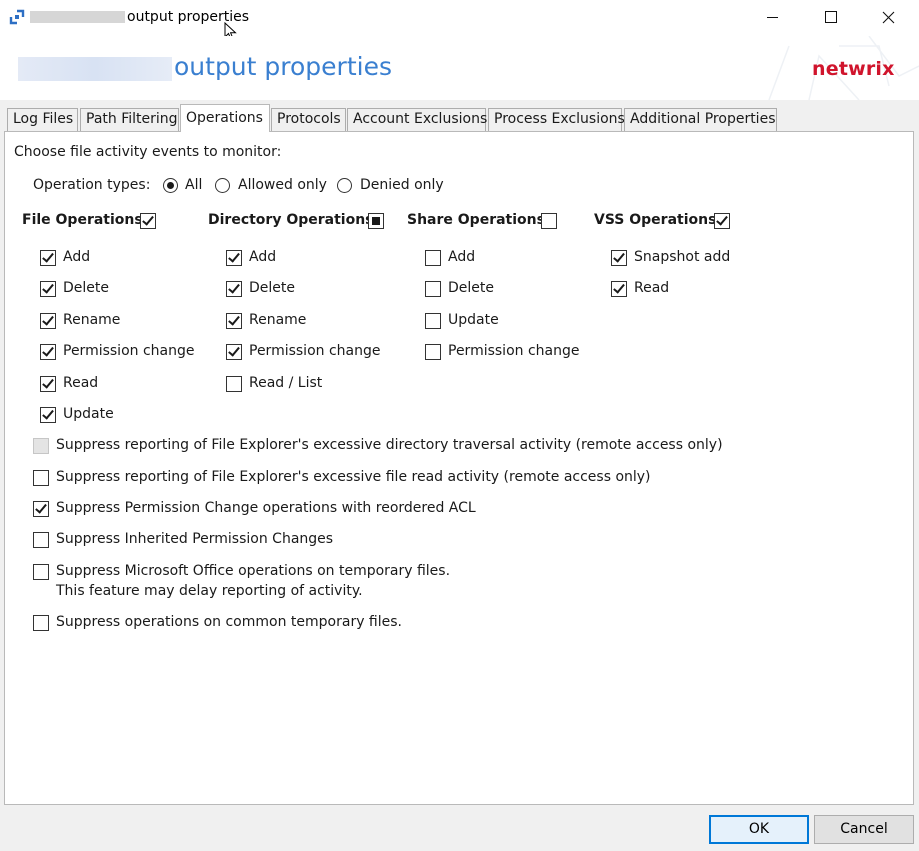 Image resolution: width=919 pixels, height=851 pixels. I want to click on close-icon, so click(888, 17).